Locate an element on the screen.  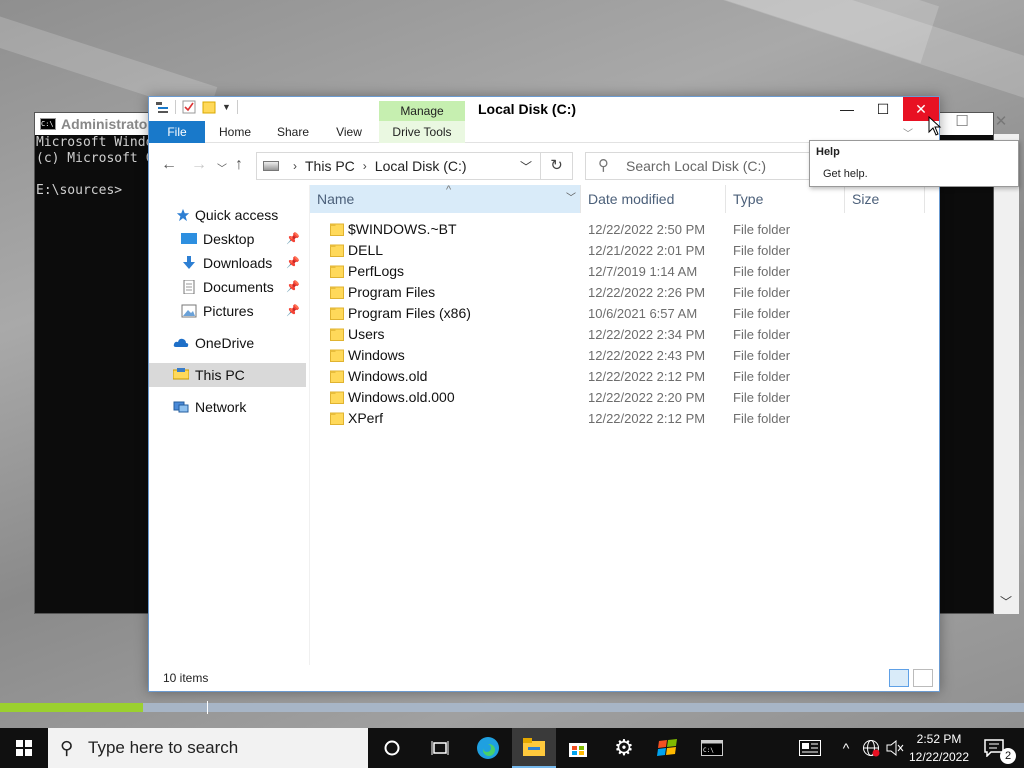
sidebar-label: Pictures is located at coordinates (228, 311).